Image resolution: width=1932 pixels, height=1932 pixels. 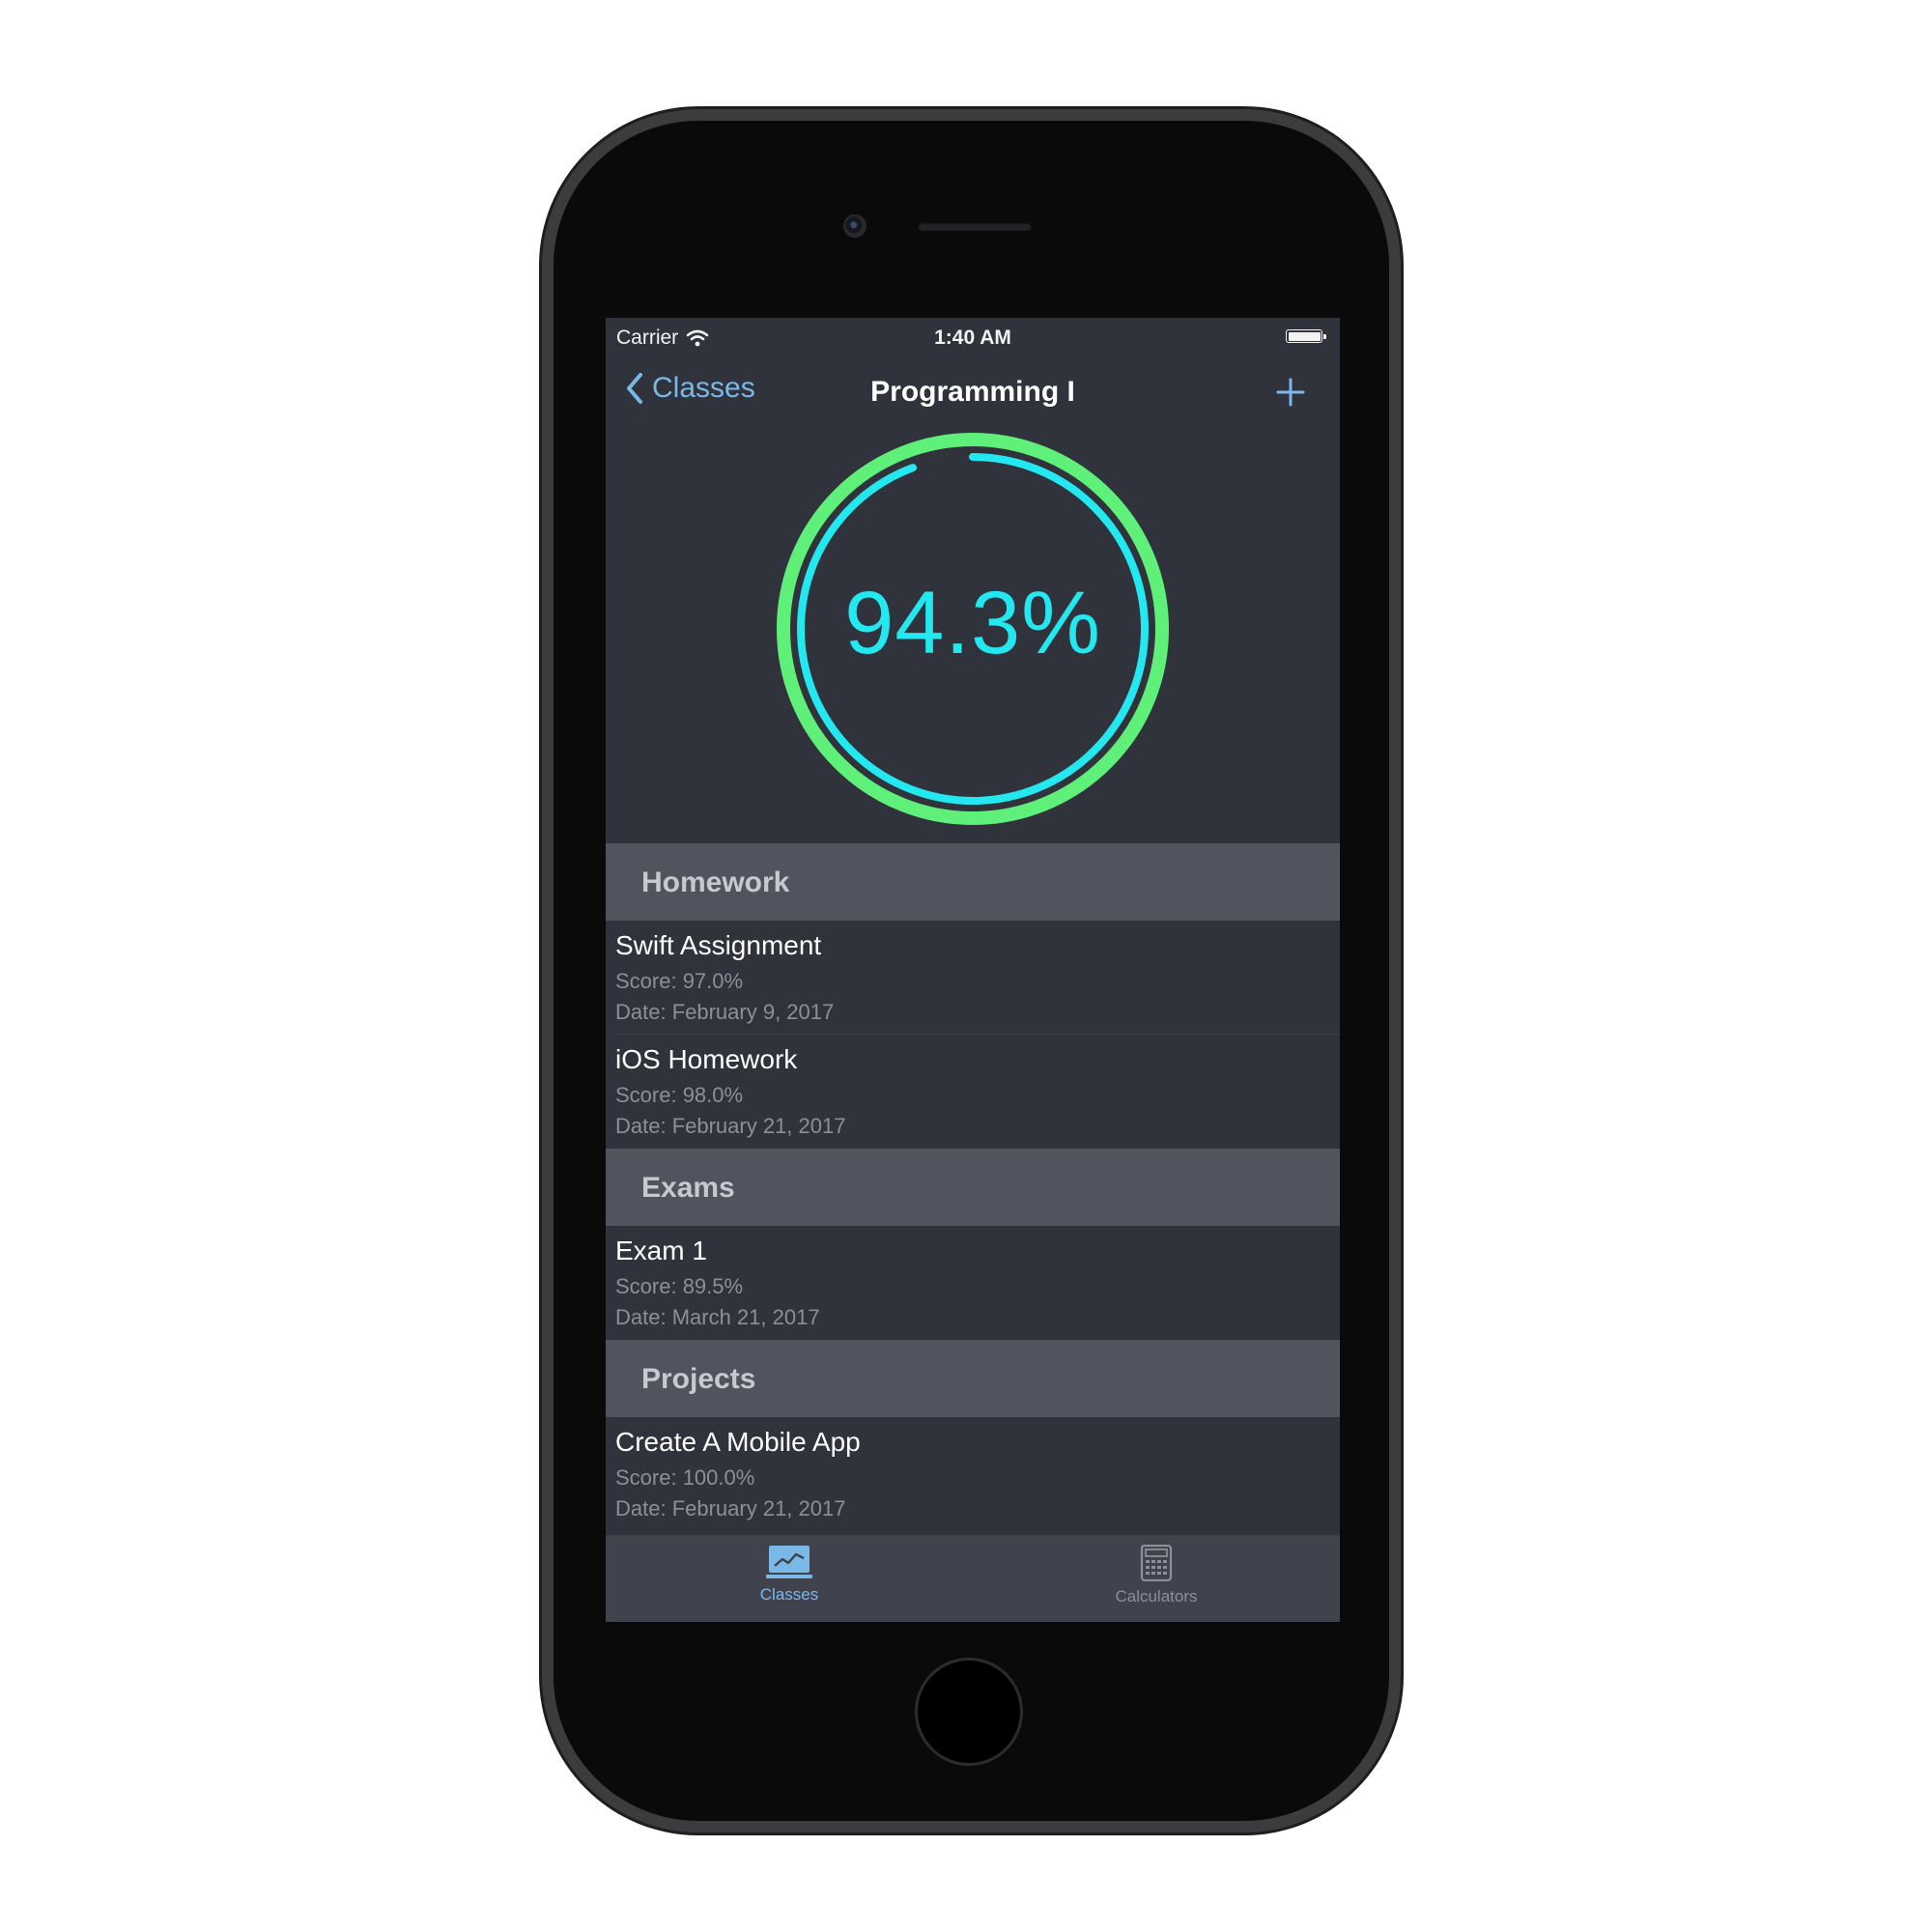 I want to click on volume-down-button, so click(x=550, y=638).